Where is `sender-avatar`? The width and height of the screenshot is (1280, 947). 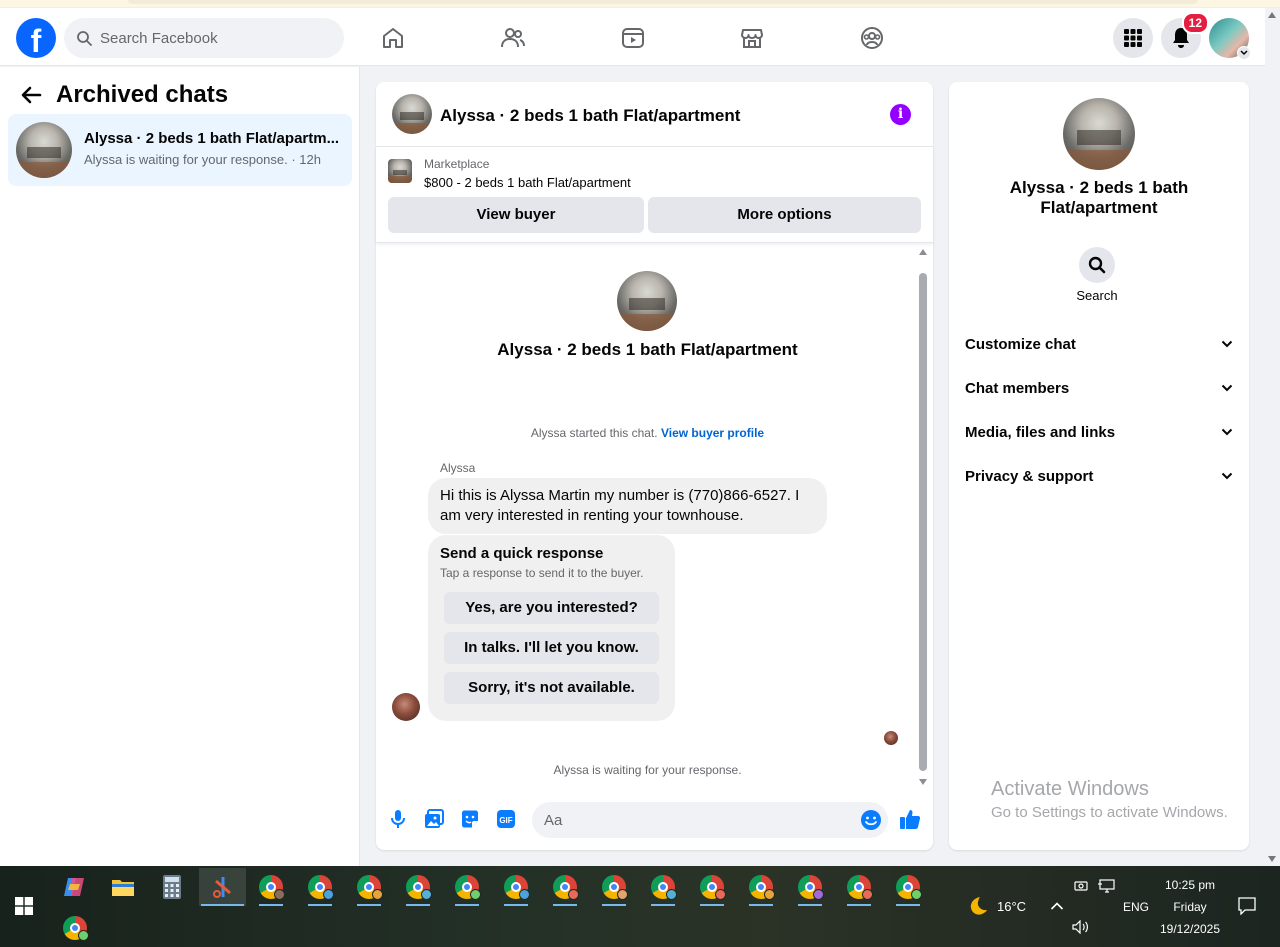 sender-avatar is located at coordinates (406, 707).